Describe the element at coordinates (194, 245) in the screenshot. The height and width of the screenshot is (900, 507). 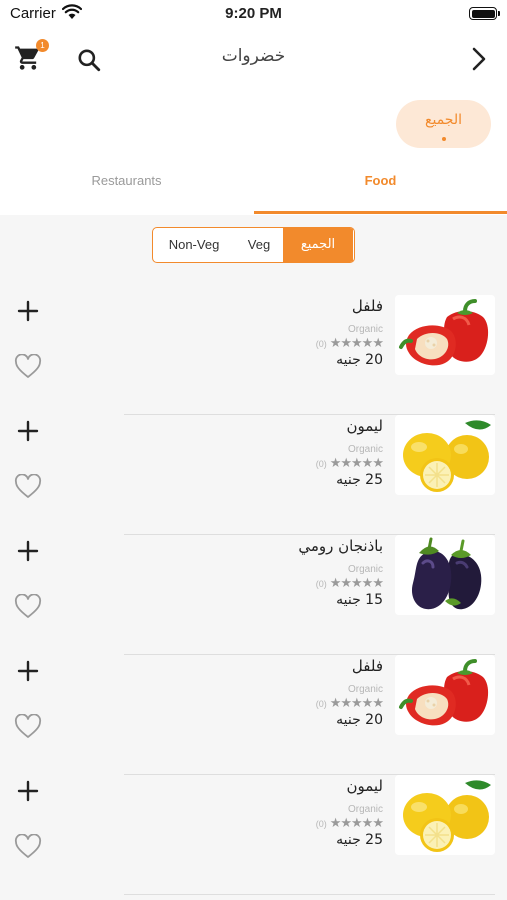
I see `filter-non-veg: Non-Veg` at that location.